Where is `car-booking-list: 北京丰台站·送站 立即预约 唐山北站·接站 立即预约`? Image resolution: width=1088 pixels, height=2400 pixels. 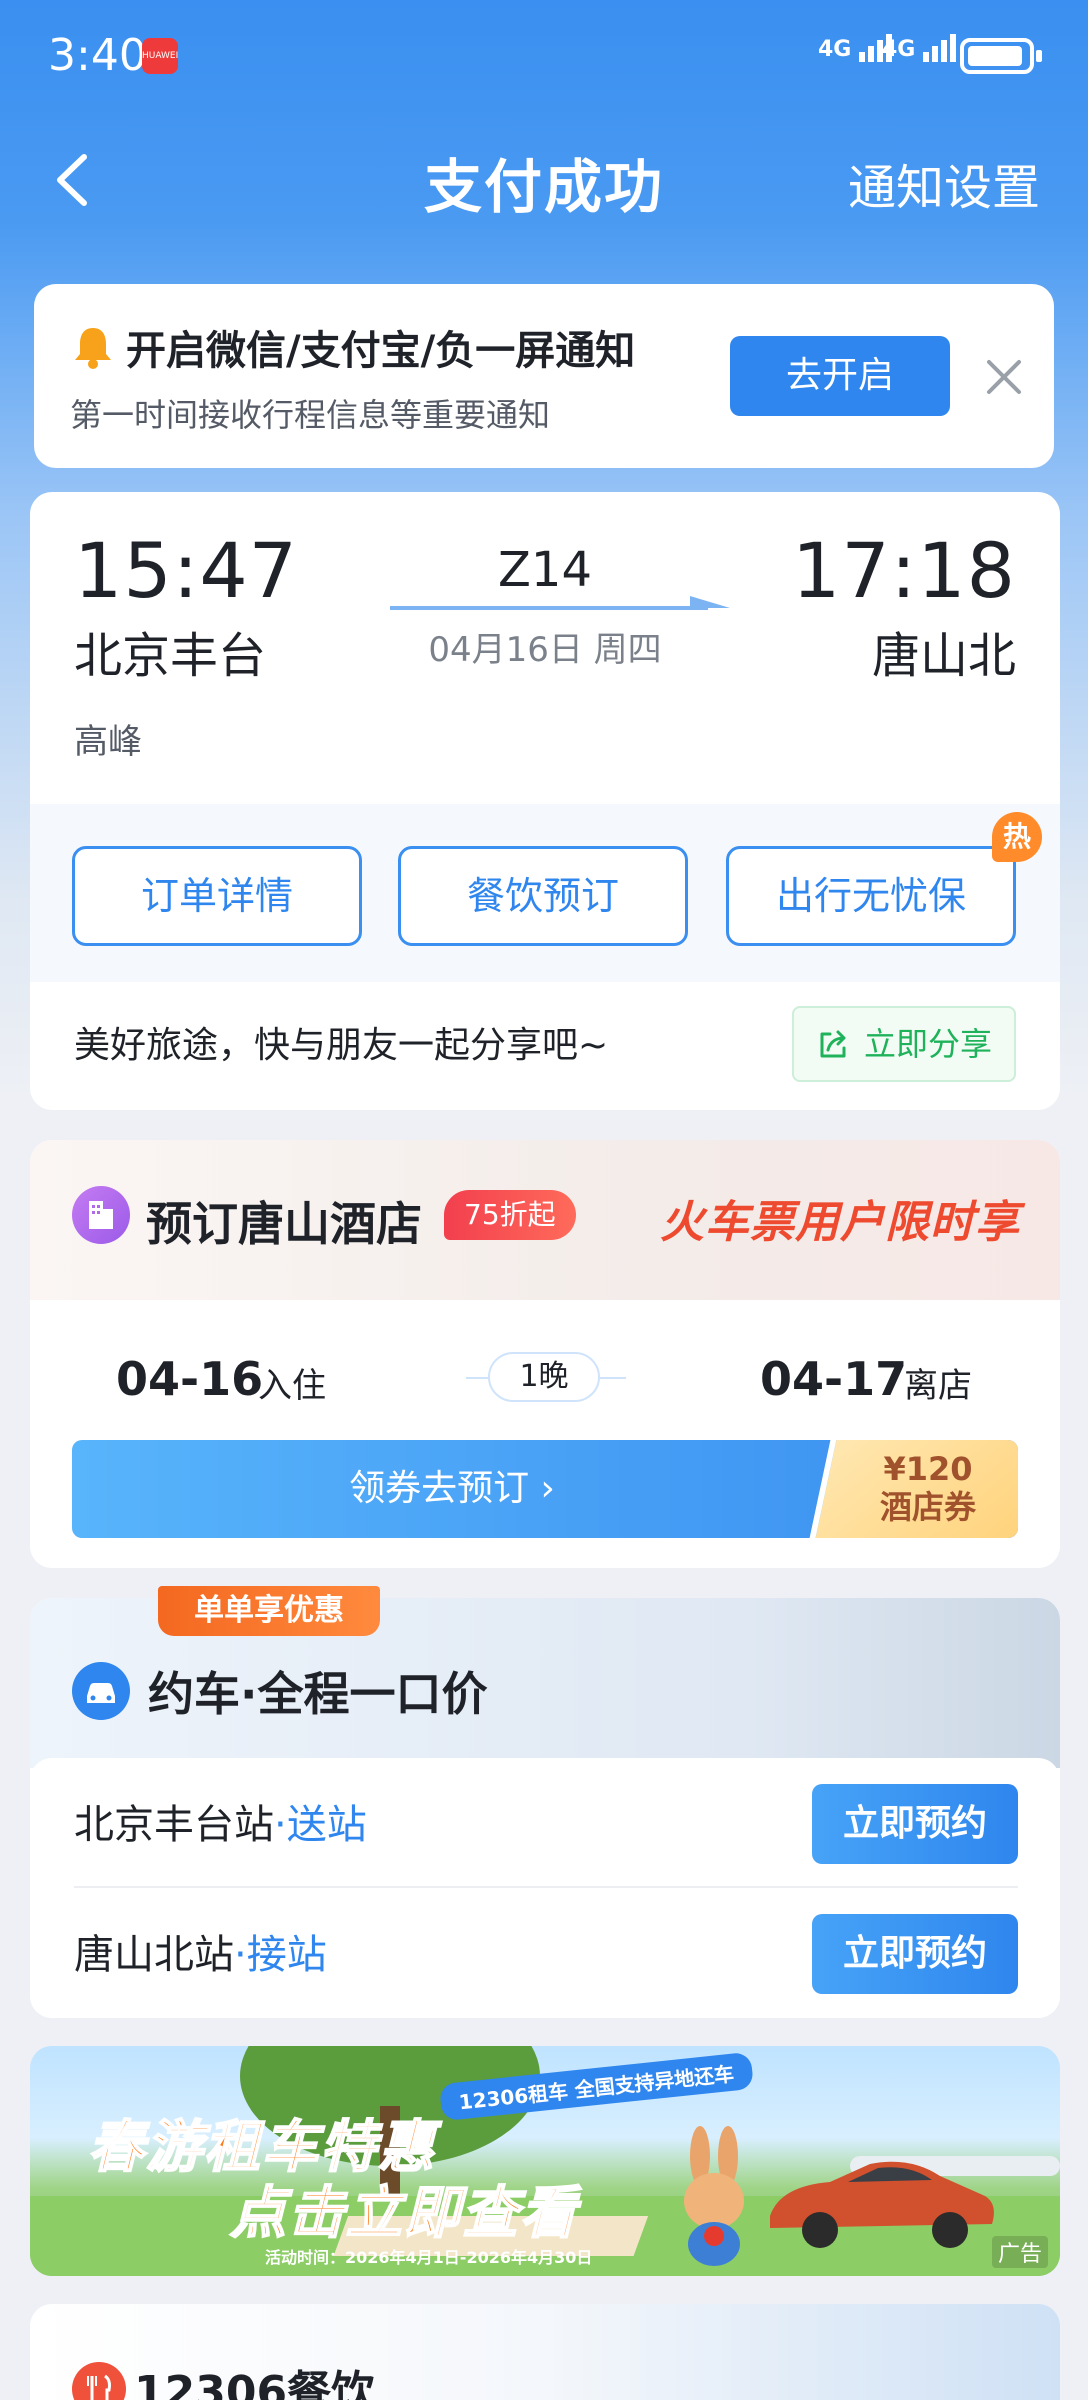
car-booking-list: 北京丰台站·送站 立即预约 唐山北站·接站 立即预约 is located at coordinates (545, 1888).